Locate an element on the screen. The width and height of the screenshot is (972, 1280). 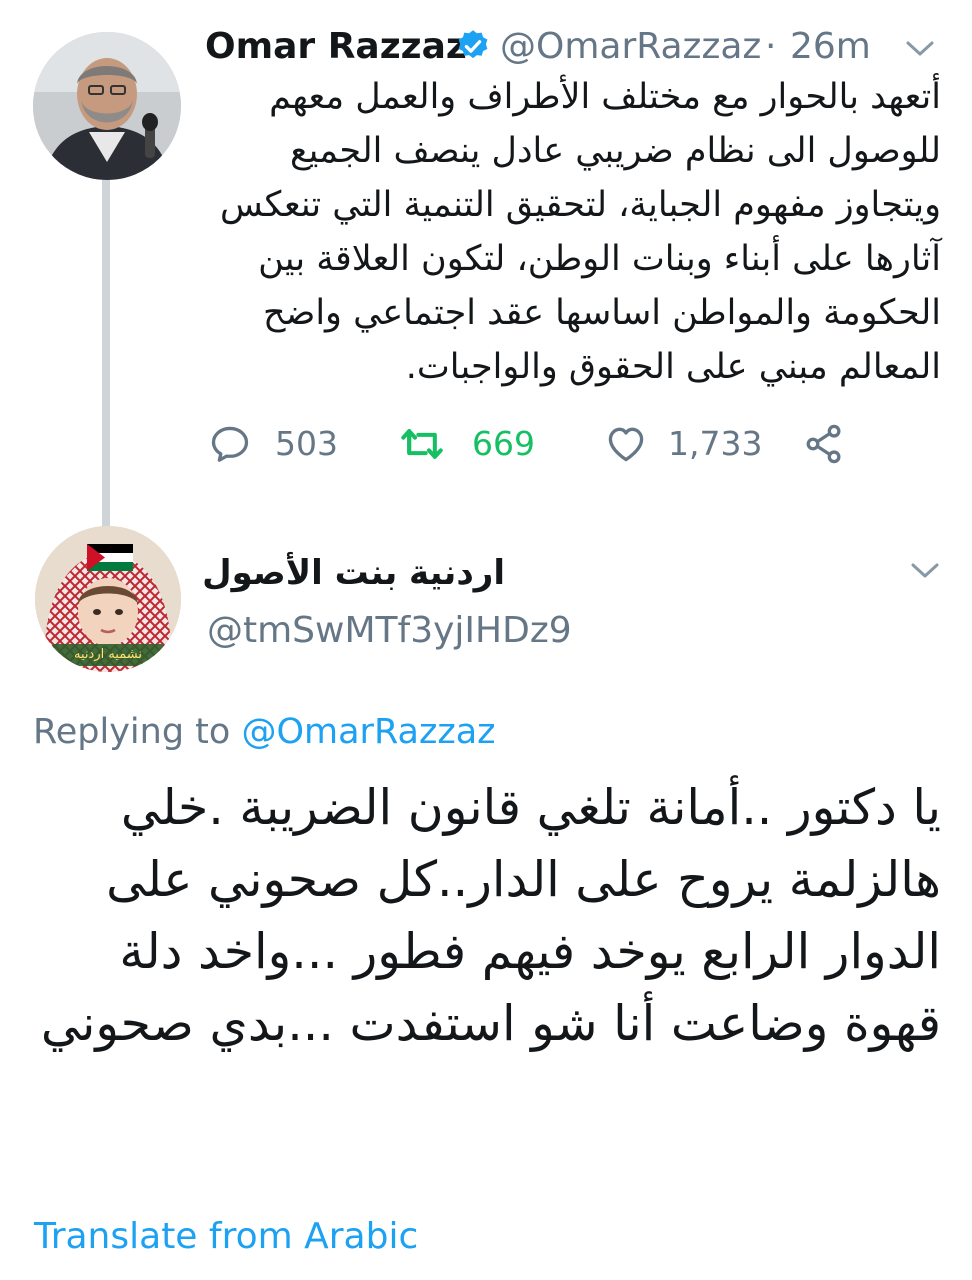
flag-icon is located at coordinates (110, 557).